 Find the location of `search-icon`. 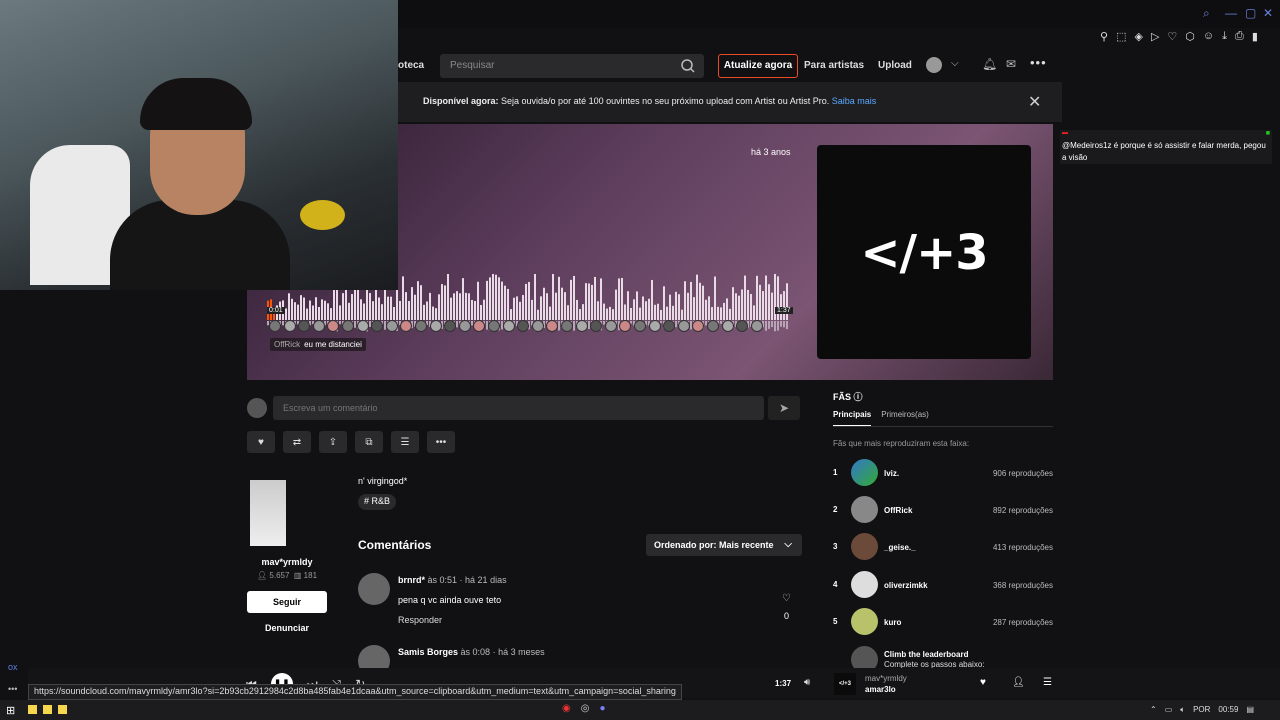

search-icon is located at coordinates (688, 66).